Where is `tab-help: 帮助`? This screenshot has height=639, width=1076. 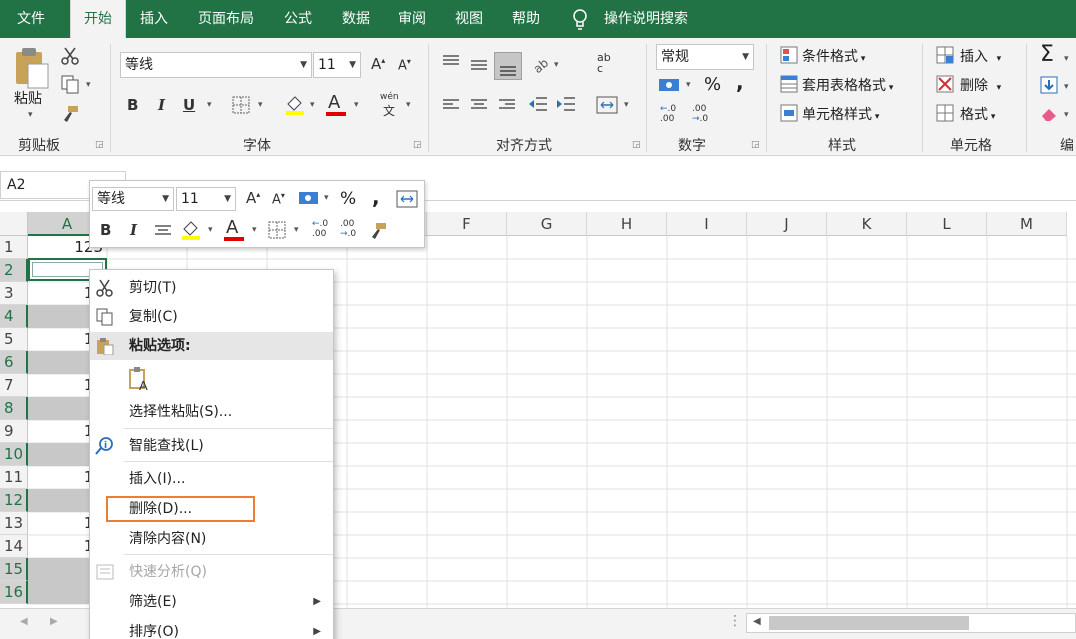
tab-help: 帮助 is located at coordinates (526, 19).